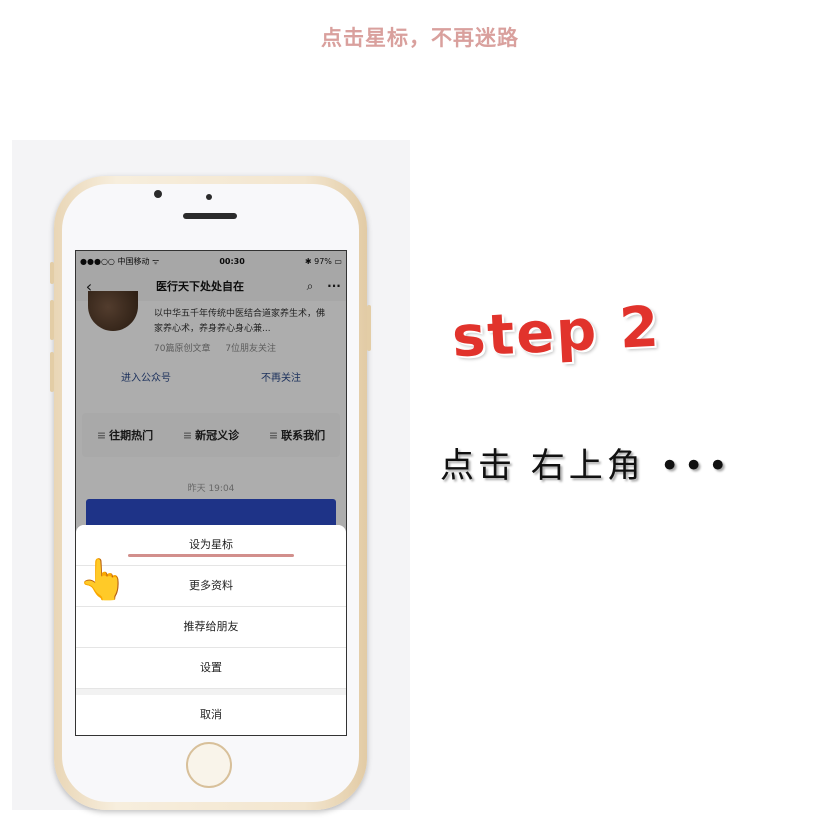 This screenshot has width=840, height=818. What do you see at coordinates (420, 38) in the screenshot?
I see `page-title: 点击星标，不再迷路` at bounding box center [420, 38].